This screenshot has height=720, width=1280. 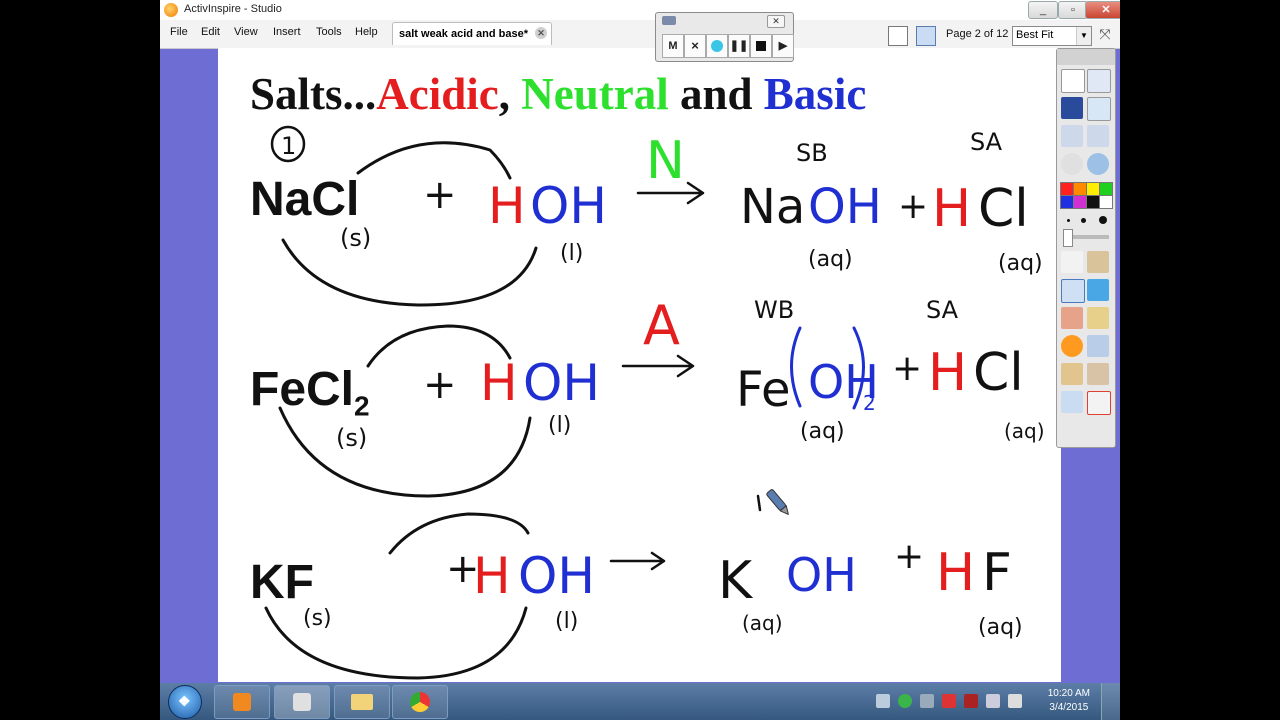 I want to click on color-green-swatch, so click(x=1106, y=189).